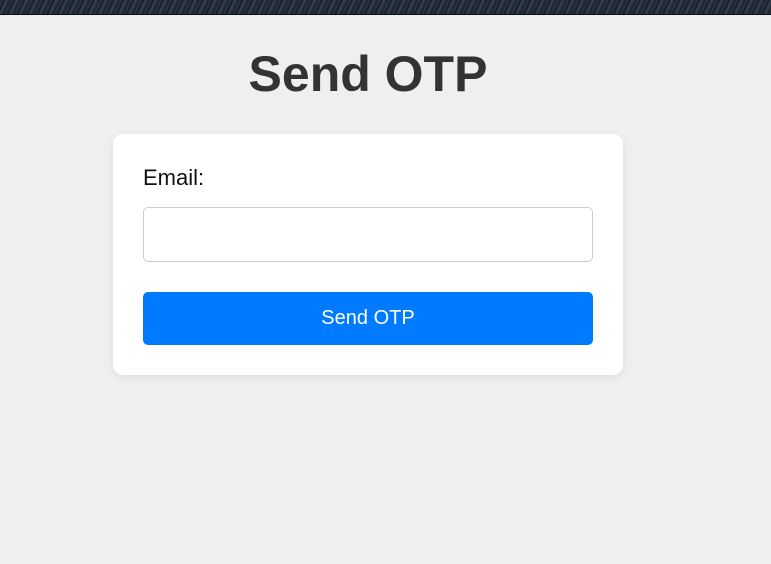 Image resolution: width=771 pixels, height=564 pixels. I want to click on top-banner-image, so click(385, 7).